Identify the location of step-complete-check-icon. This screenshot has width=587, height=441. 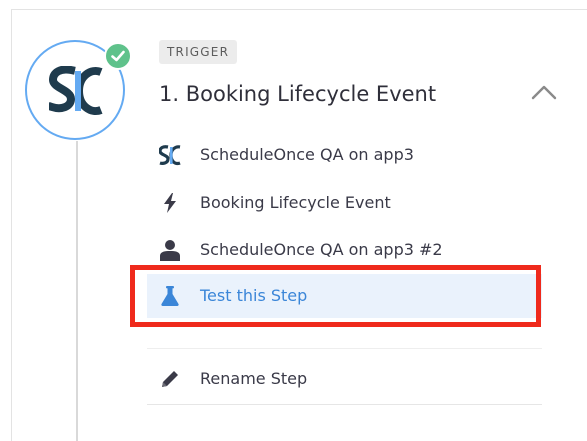
(118, 56).